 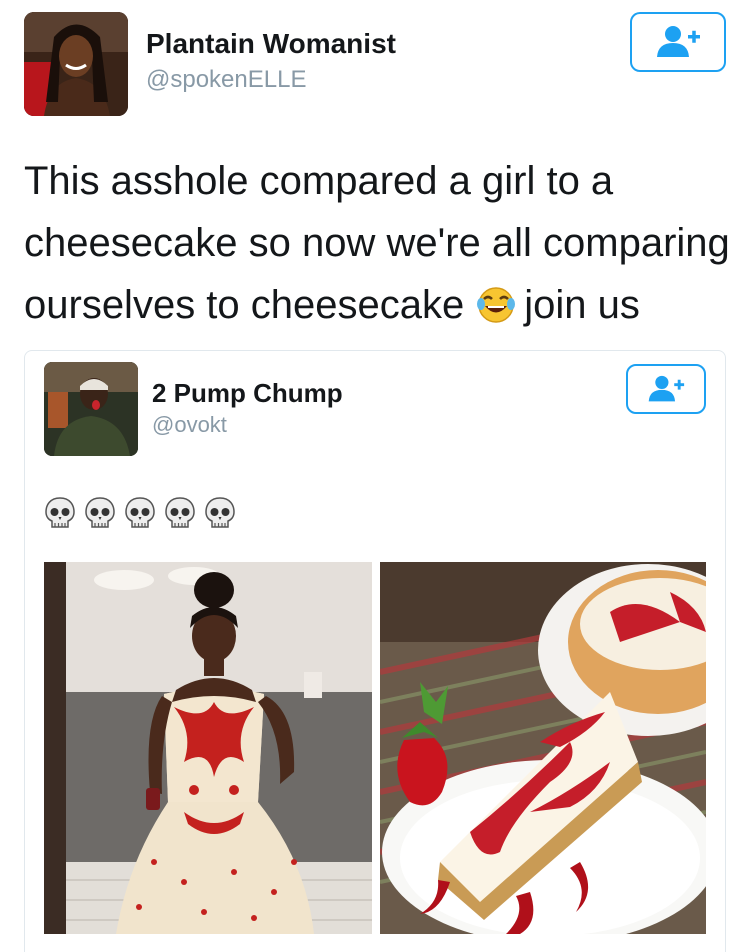 What do you see at coordinates (271, 44) in the screenshot?
I see `author-name: Plantain Womanist` at bounding box center [271, 44].